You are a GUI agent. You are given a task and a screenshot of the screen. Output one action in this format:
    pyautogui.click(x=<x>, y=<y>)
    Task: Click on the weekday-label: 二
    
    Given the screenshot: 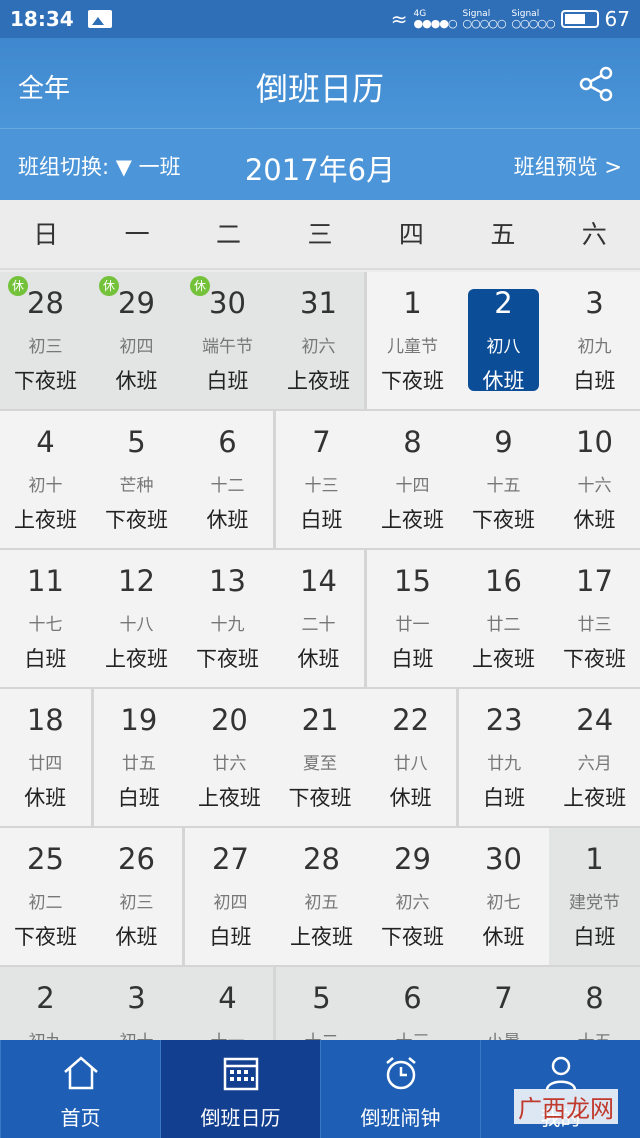 What is the action you would take?
    pyautogui.click(x=229, y=234)
    